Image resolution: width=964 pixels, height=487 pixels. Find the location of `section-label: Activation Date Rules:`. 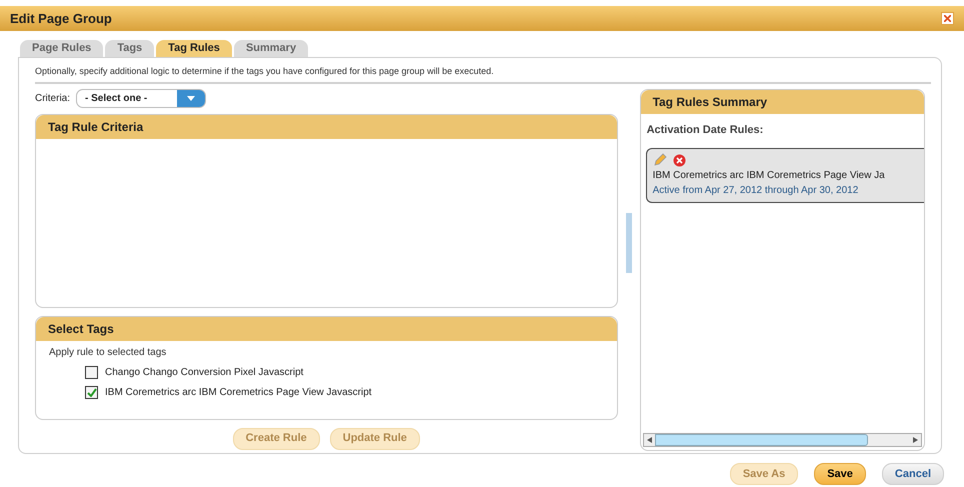

section-label: Activation Date Rules: is located at coordinates (705, 130).